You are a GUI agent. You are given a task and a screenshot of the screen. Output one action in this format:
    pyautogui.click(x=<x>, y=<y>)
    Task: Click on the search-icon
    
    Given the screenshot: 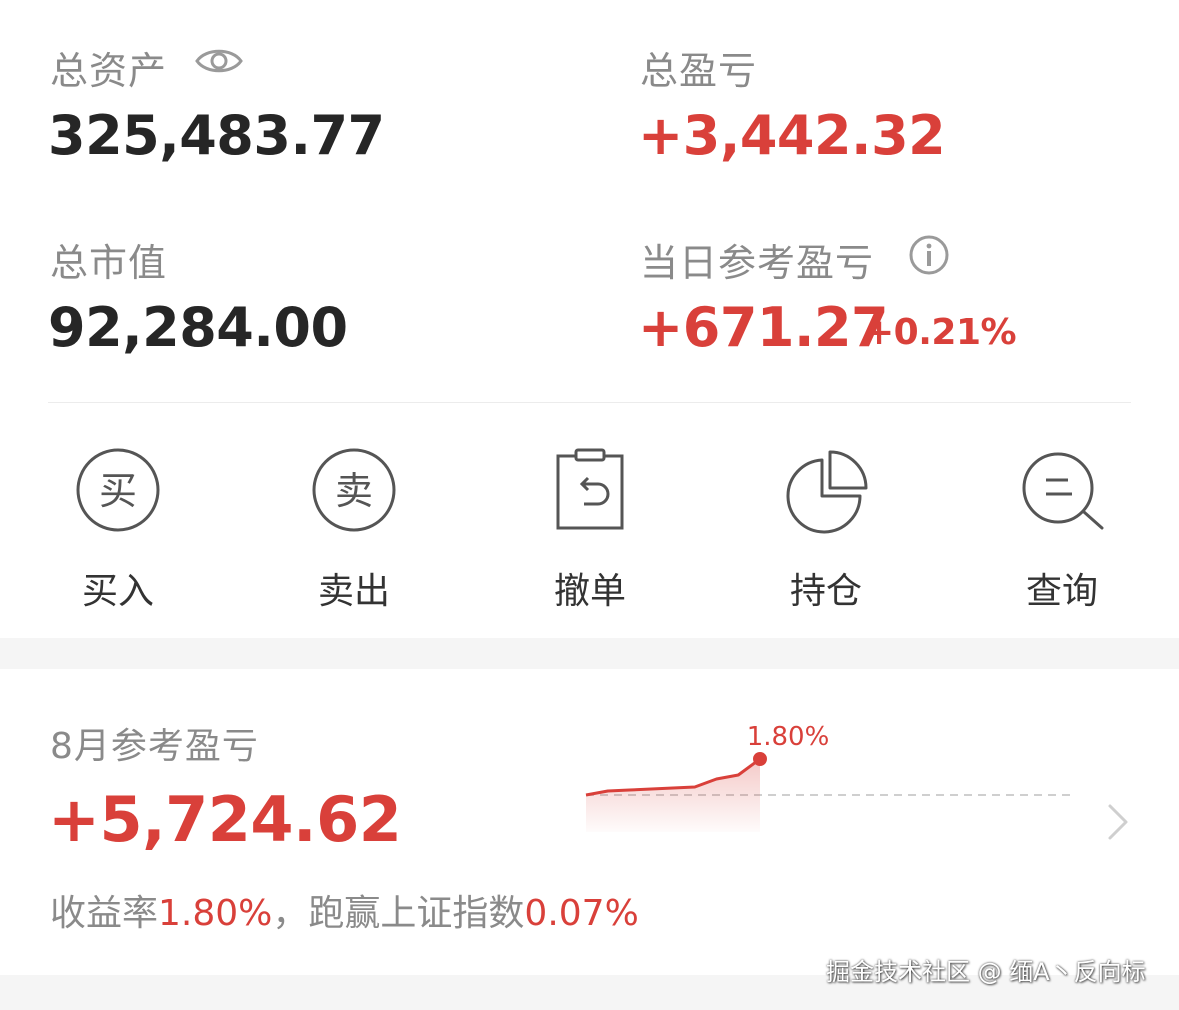 What is the action you would take?
    pyautogui.click(x=1063, y=491)
    